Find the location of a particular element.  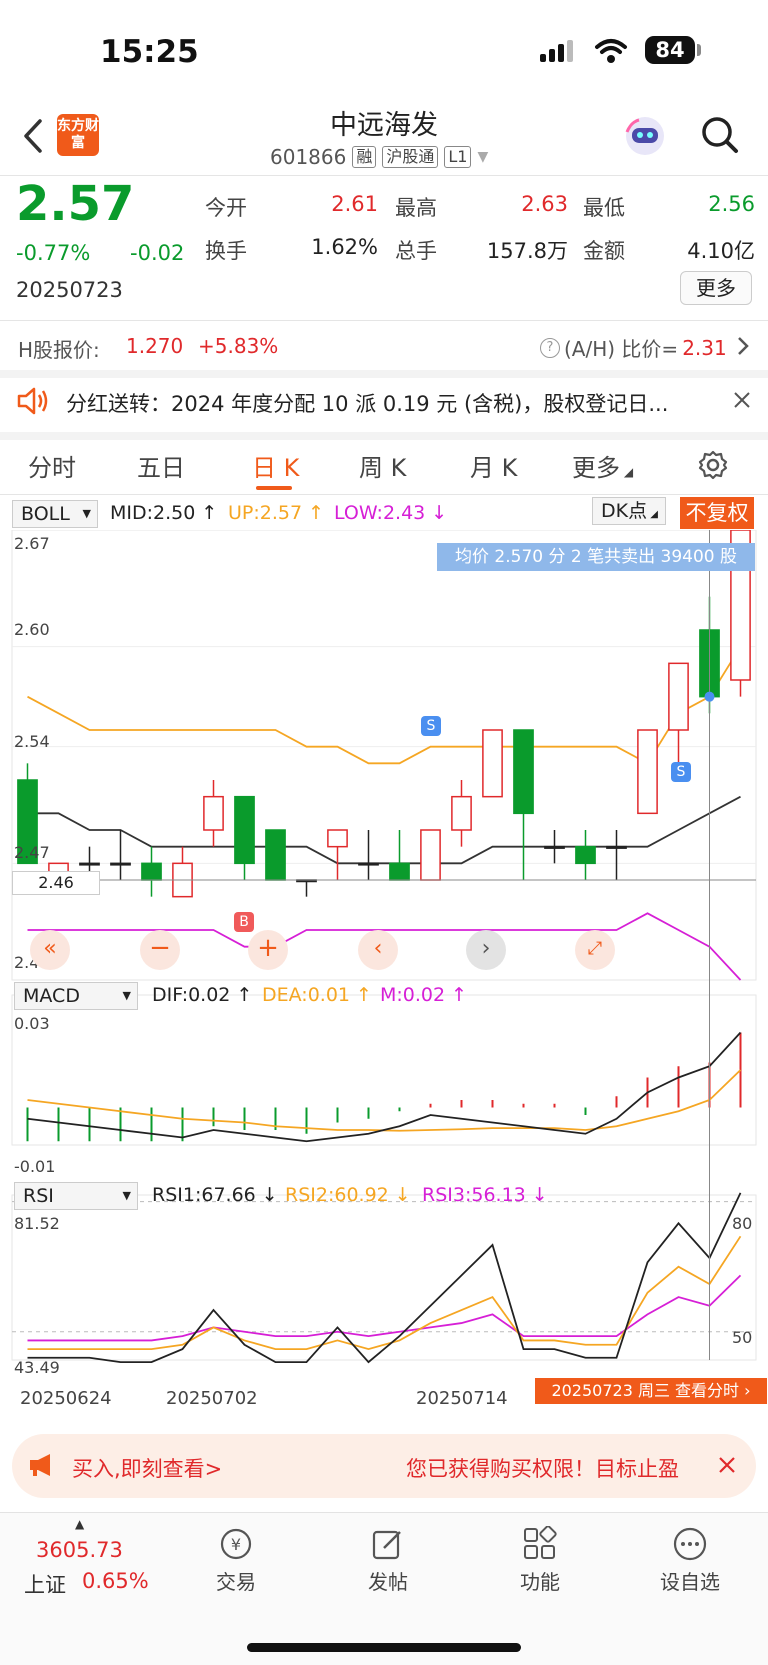

y-label: 2.60 is located at coordinates (32, 629).